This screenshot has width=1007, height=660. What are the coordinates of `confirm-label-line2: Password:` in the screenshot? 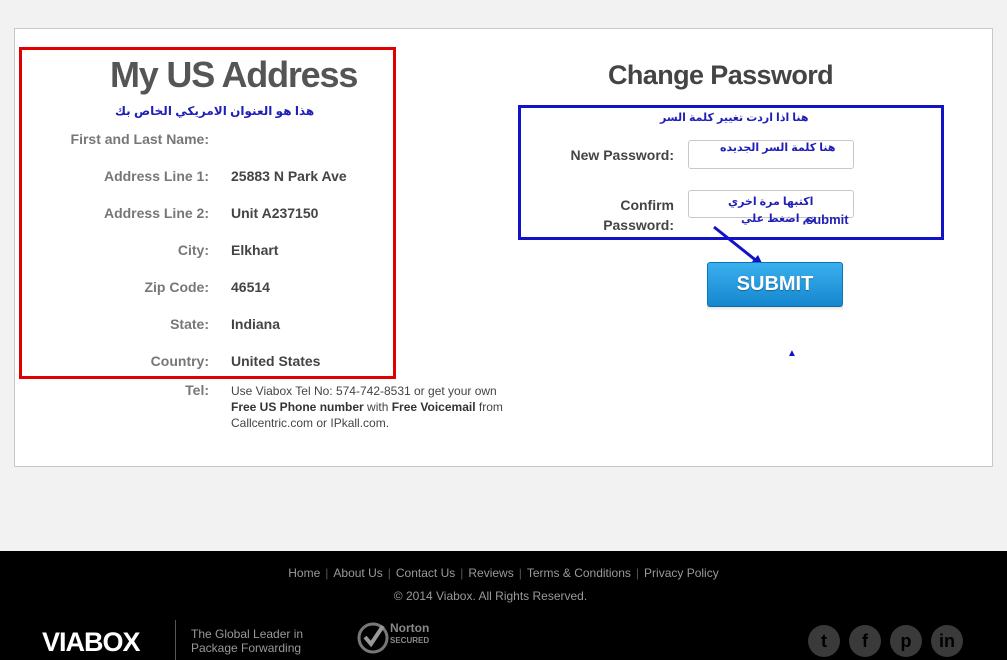 It's located at (638, 225).